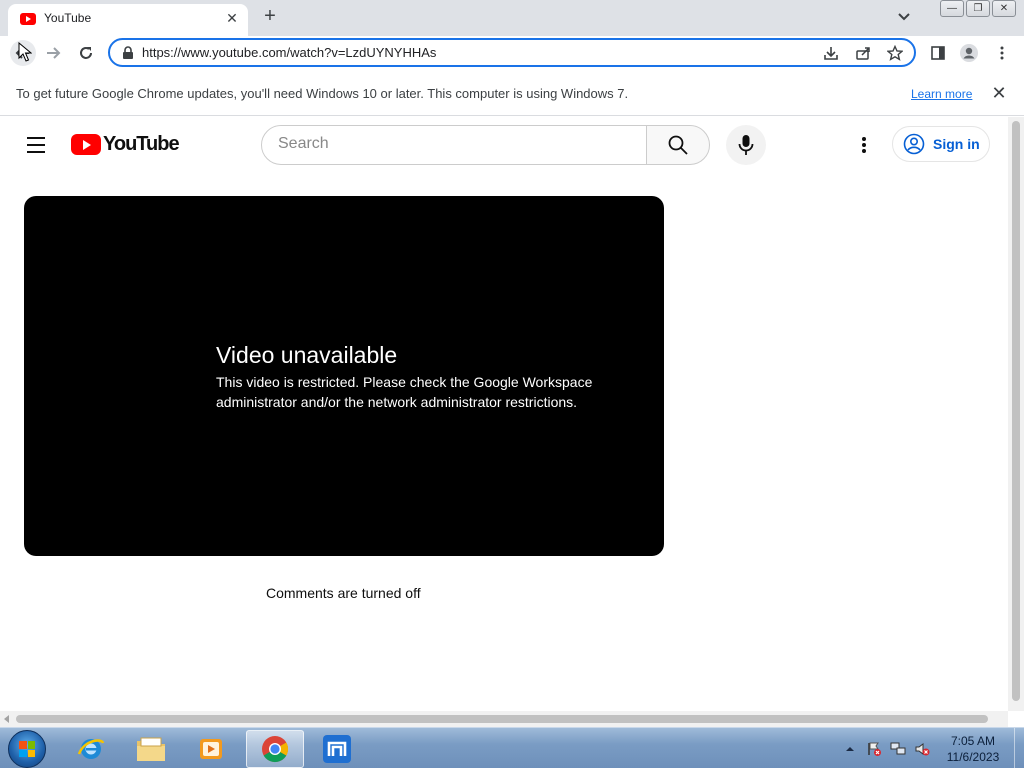  What do you see at coordinates (886, 748) in the screenshot?
I see `system-tray` at bounding box center [886, 748].